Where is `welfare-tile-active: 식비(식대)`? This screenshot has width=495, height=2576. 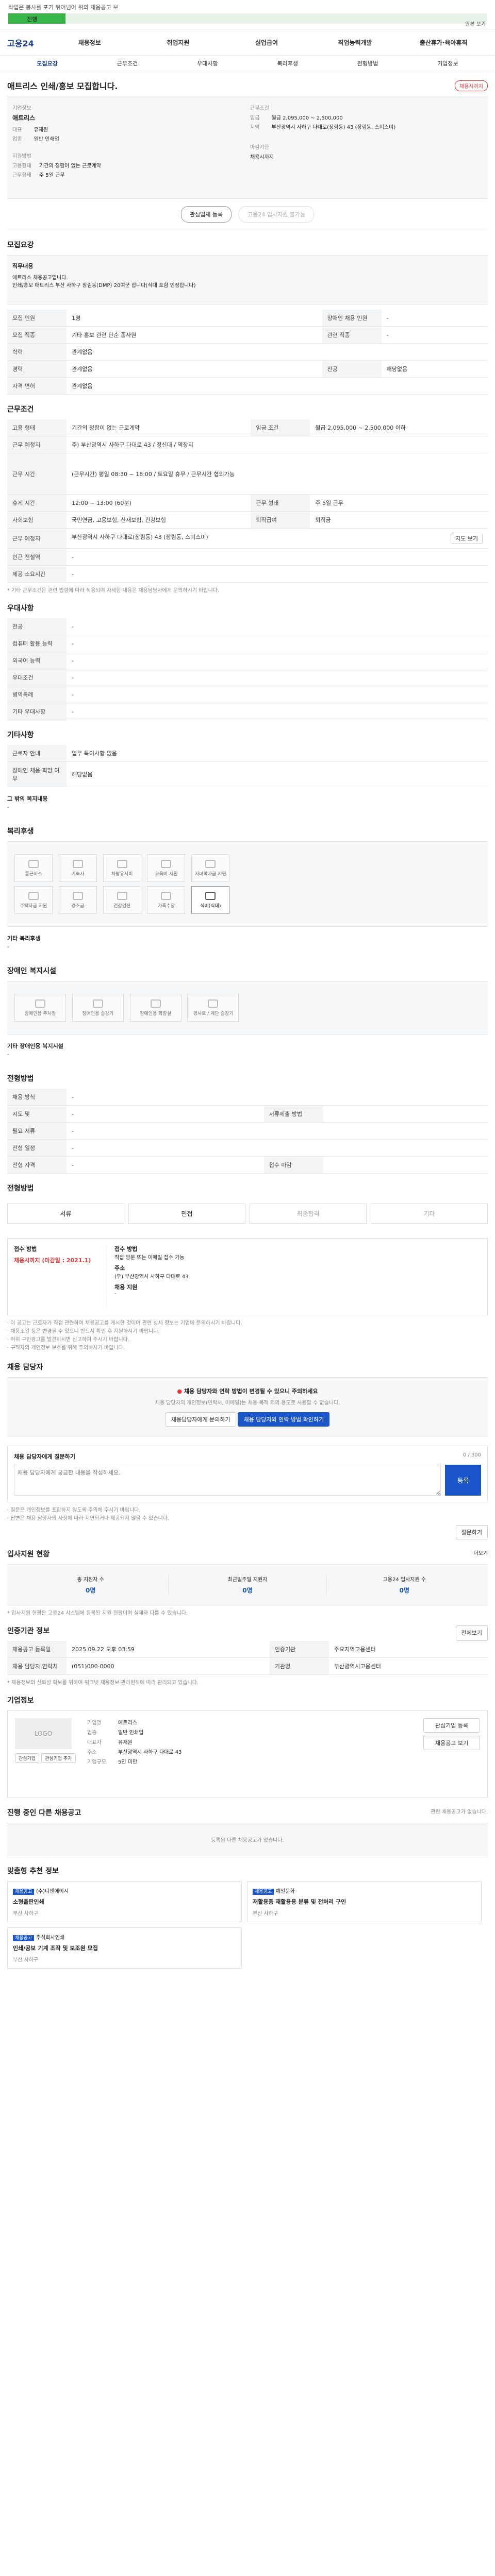
welfare-tile-active: 식비(식대) is located at coordinates (210, 900).